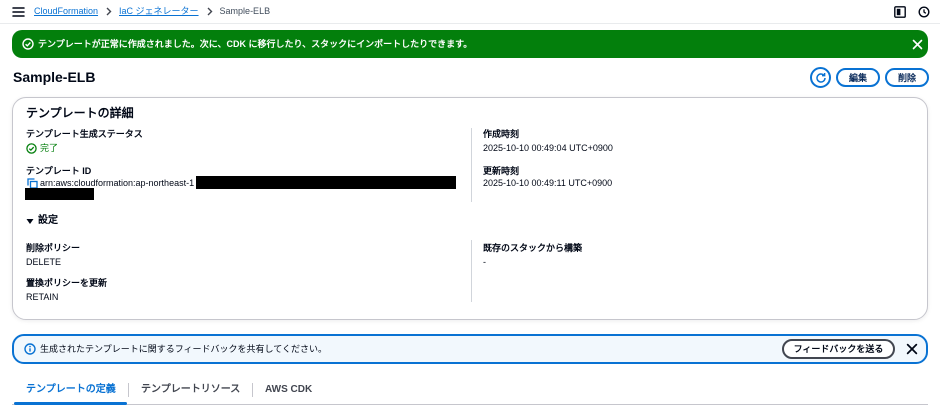 The width and height of the screenshot is (940, 410). What do you see at coordinates (190, 390) in the screenshot?
I see `tab-template-resources: テンプレートリソース` at bounding box center [190, 390].